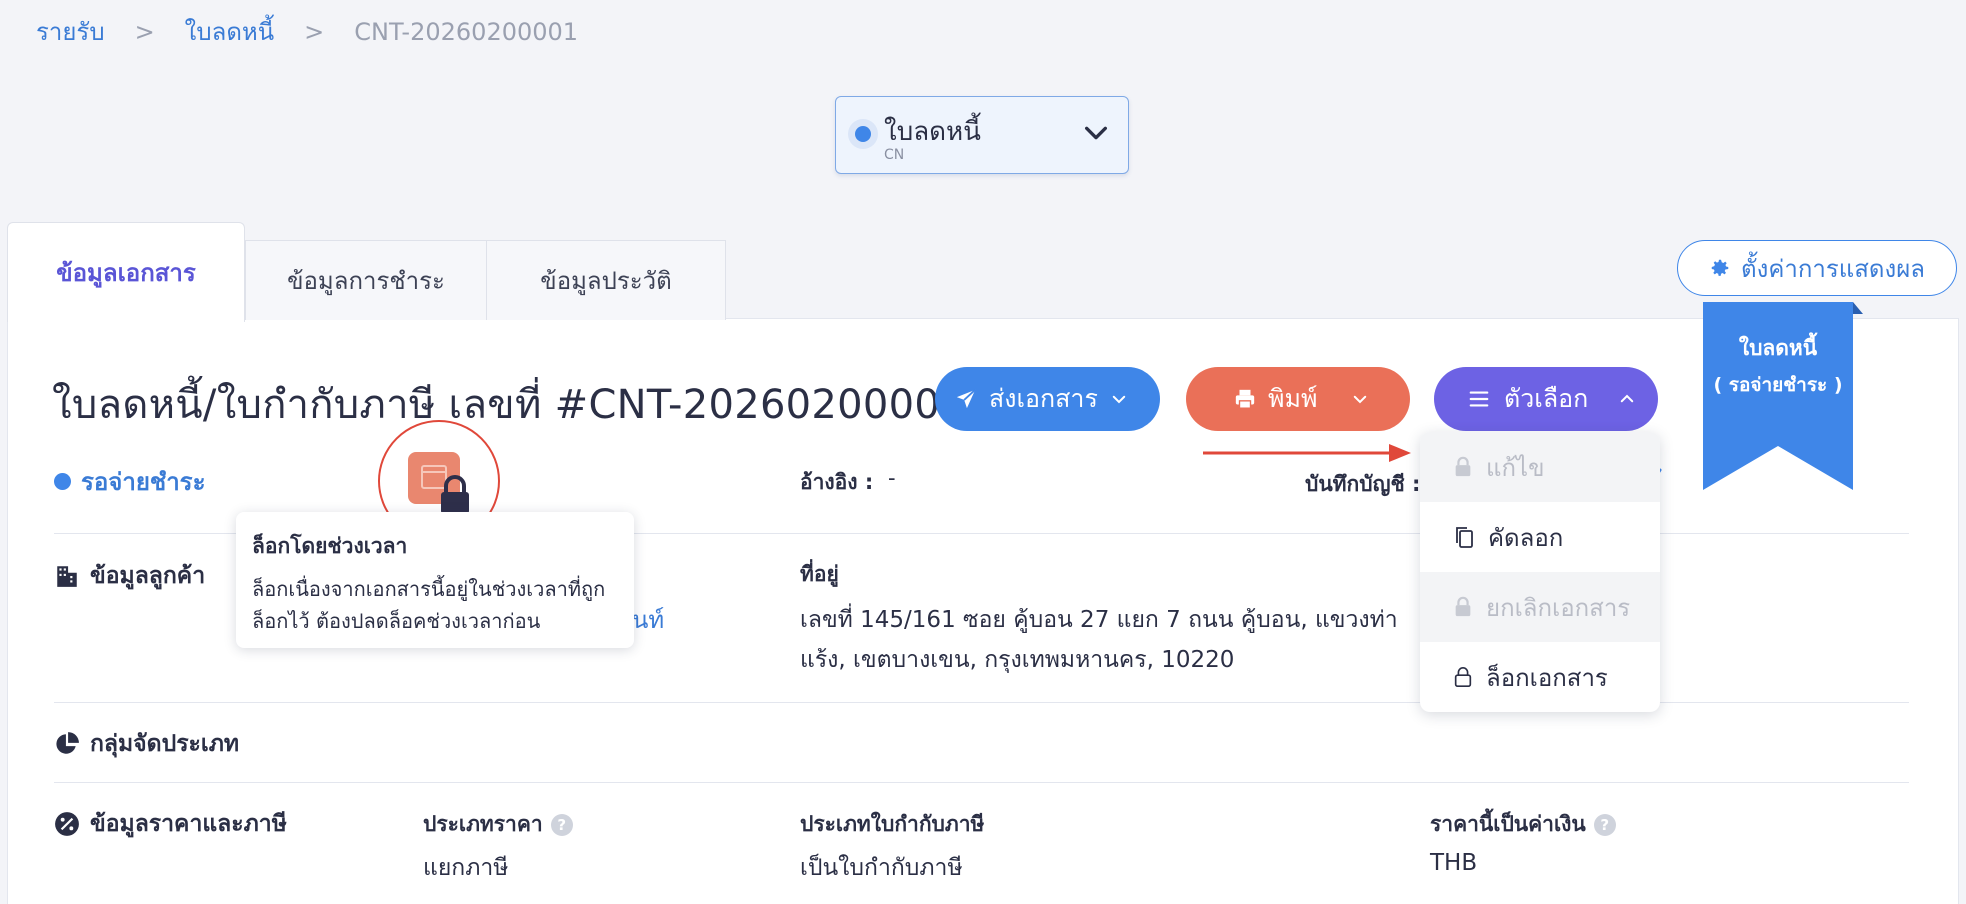 The image size is (1966, 904). I want to click on ribbon-line1: ใบลดหนี้, so click(1778, 348).